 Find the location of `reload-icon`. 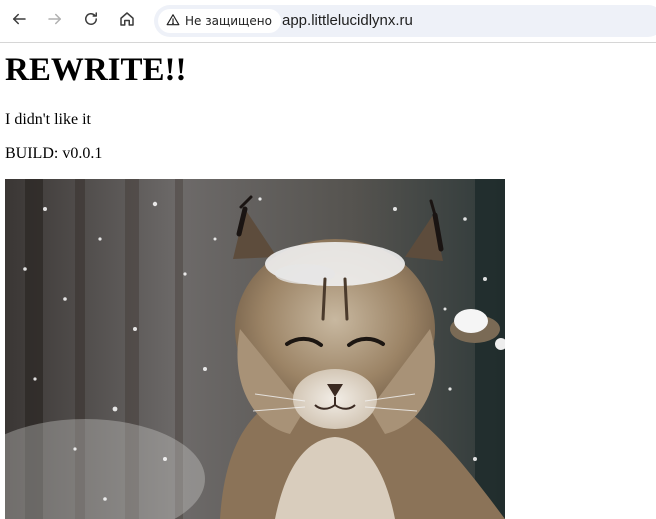

reload-icon is located at coordinates (91, 21).